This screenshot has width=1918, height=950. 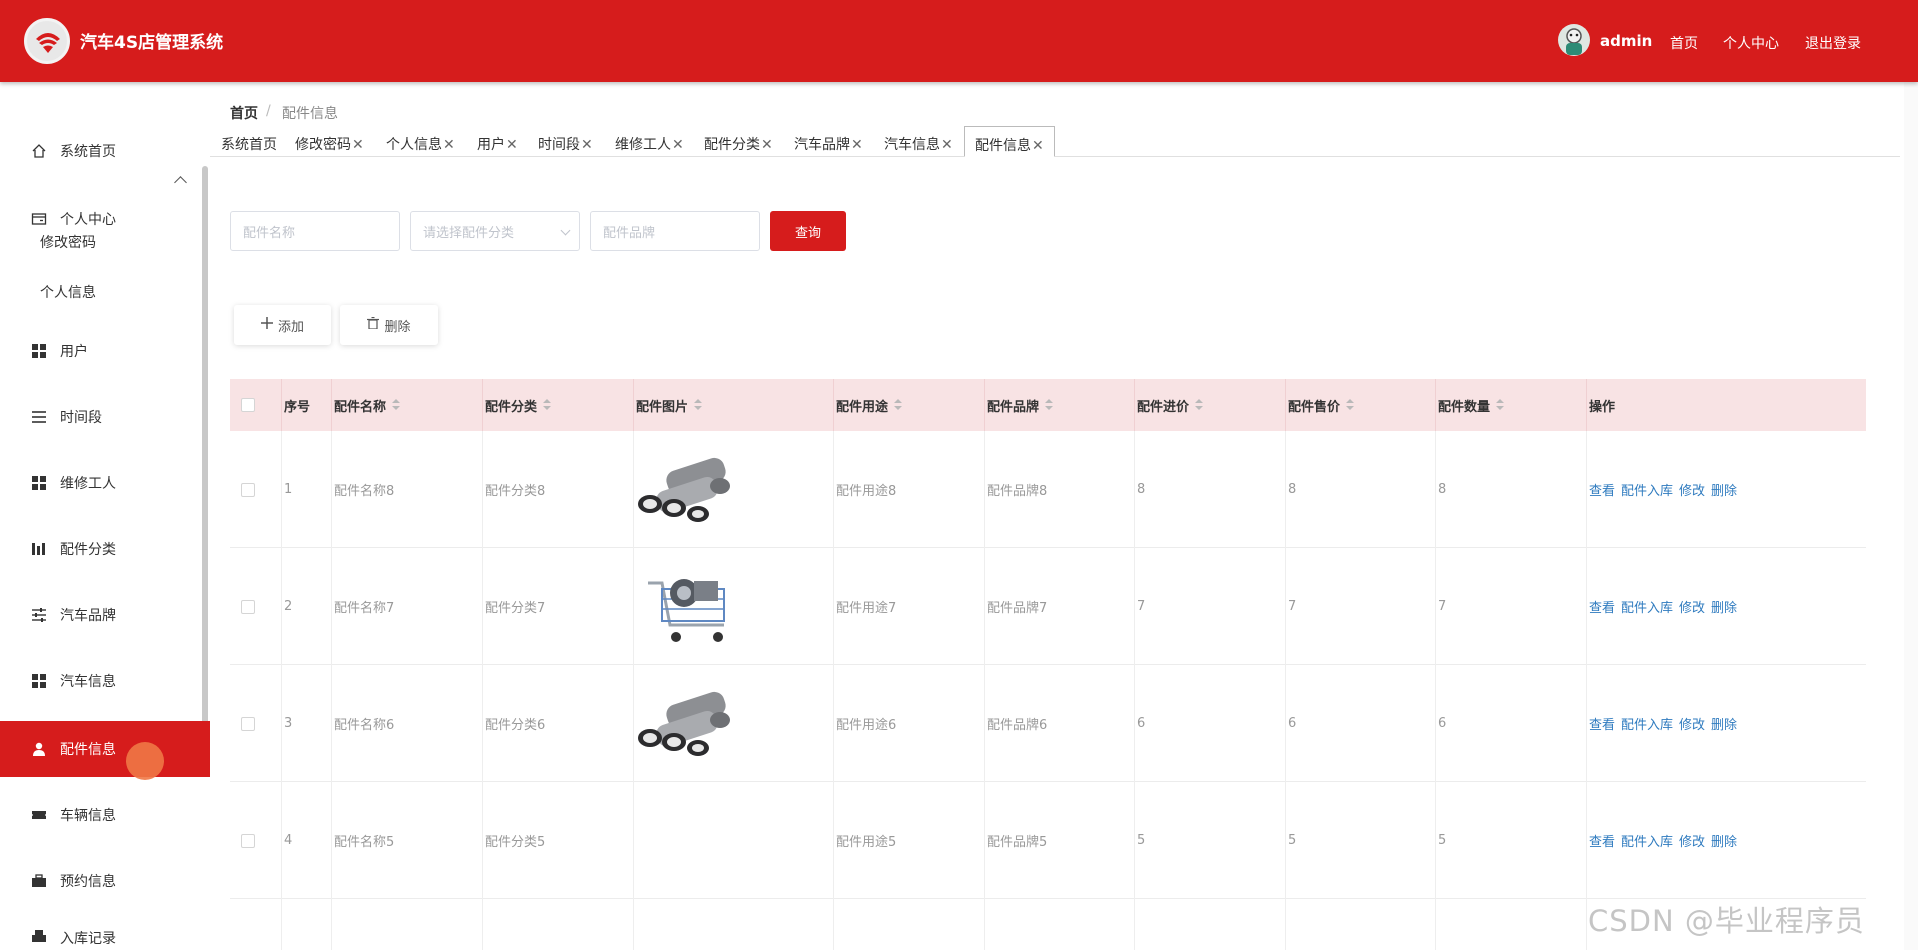 What do you see at coordinates (244, 113) in the screenshot?
I see `breadcrumb-home: 首页` at bounding box center [244, 113].